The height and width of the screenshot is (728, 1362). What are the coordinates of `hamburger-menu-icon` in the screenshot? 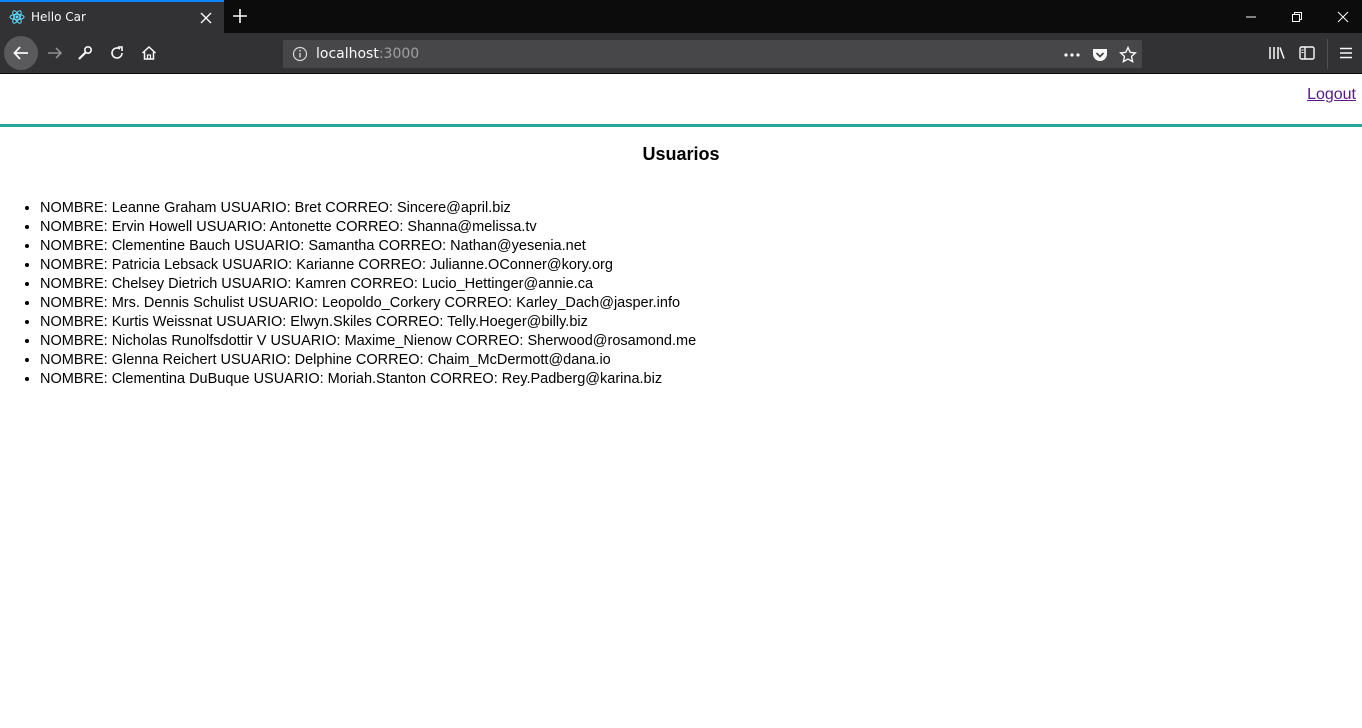 It's located at (1346, 53).